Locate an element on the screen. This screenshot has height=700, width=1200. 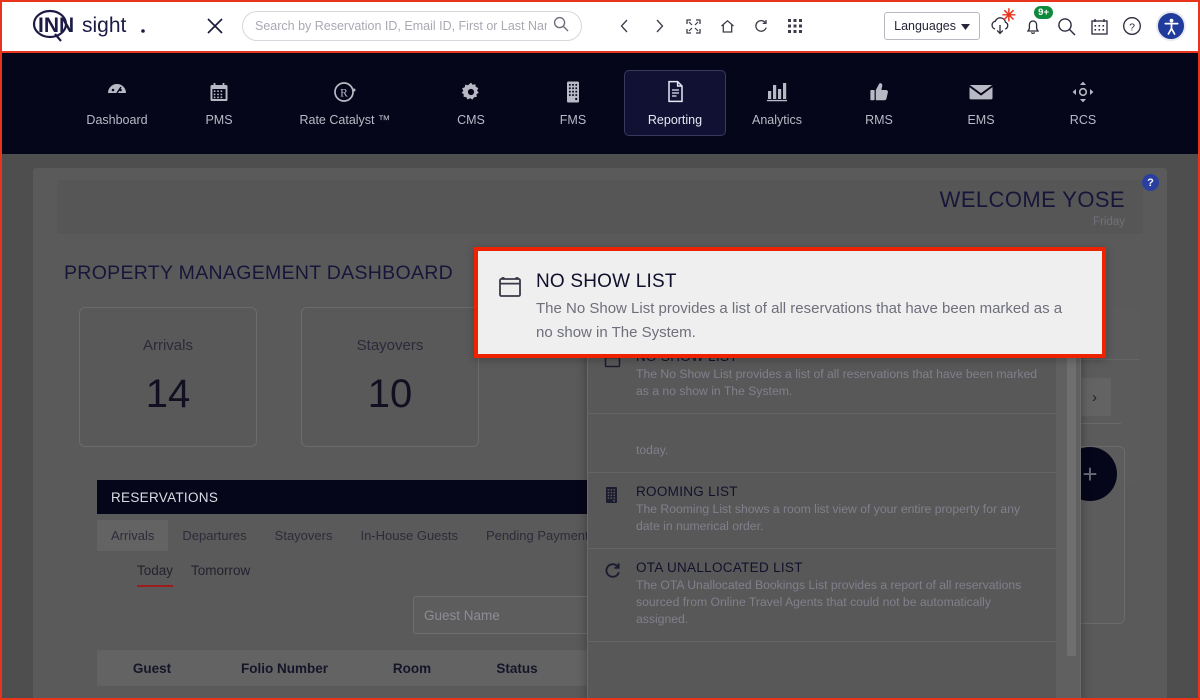
bar-chart-icon is located at coordinates (777, 92).